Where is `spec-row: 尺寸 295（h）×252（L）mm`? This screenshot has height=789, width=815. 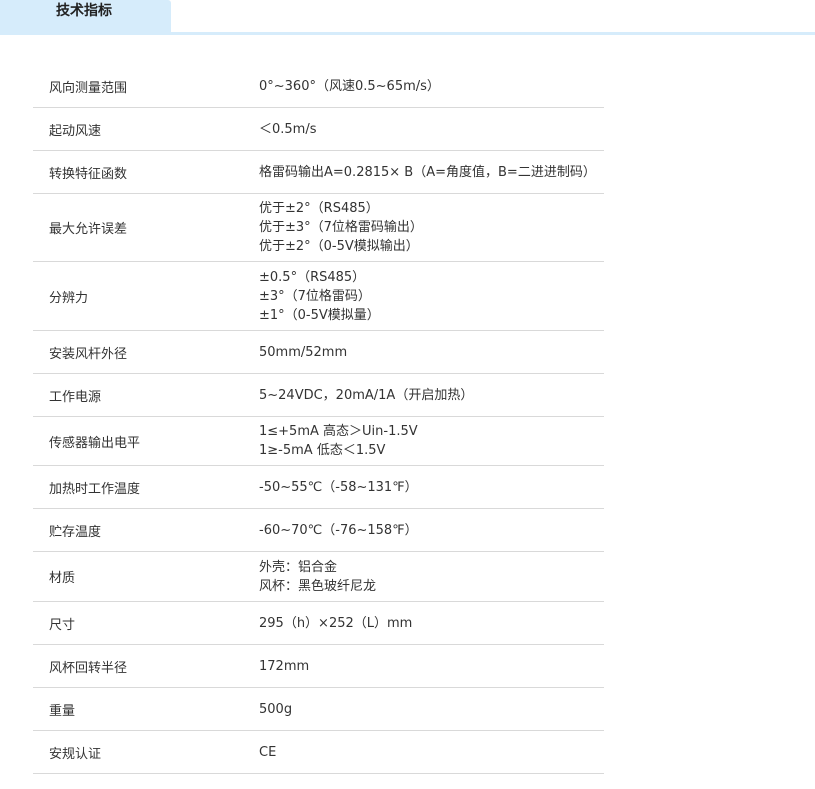
spec-row: 尺寸 295（h）×252（L）mm is located at coordinates (318, 623).